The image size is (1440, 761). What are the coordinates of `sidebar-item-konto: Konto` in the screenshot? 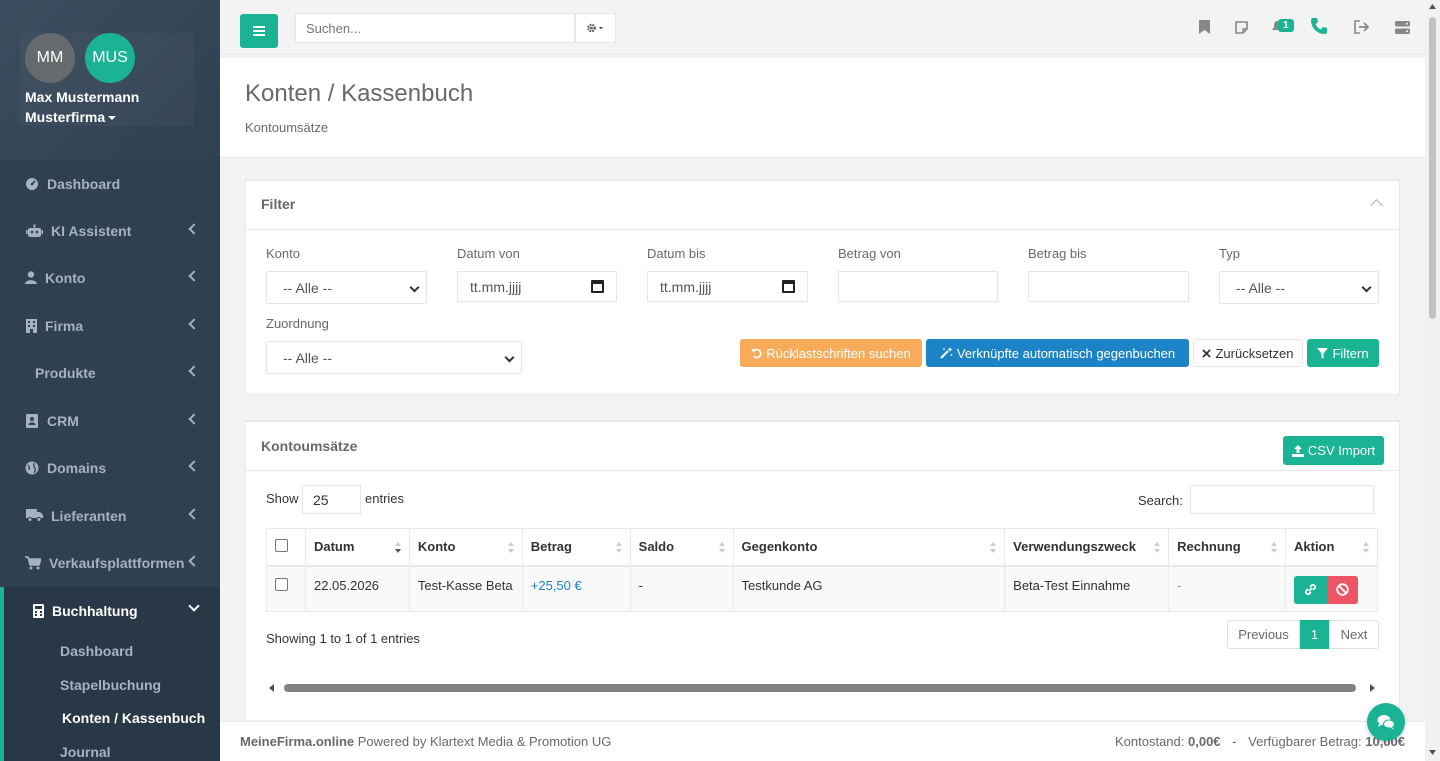 It's located at (110, 277).